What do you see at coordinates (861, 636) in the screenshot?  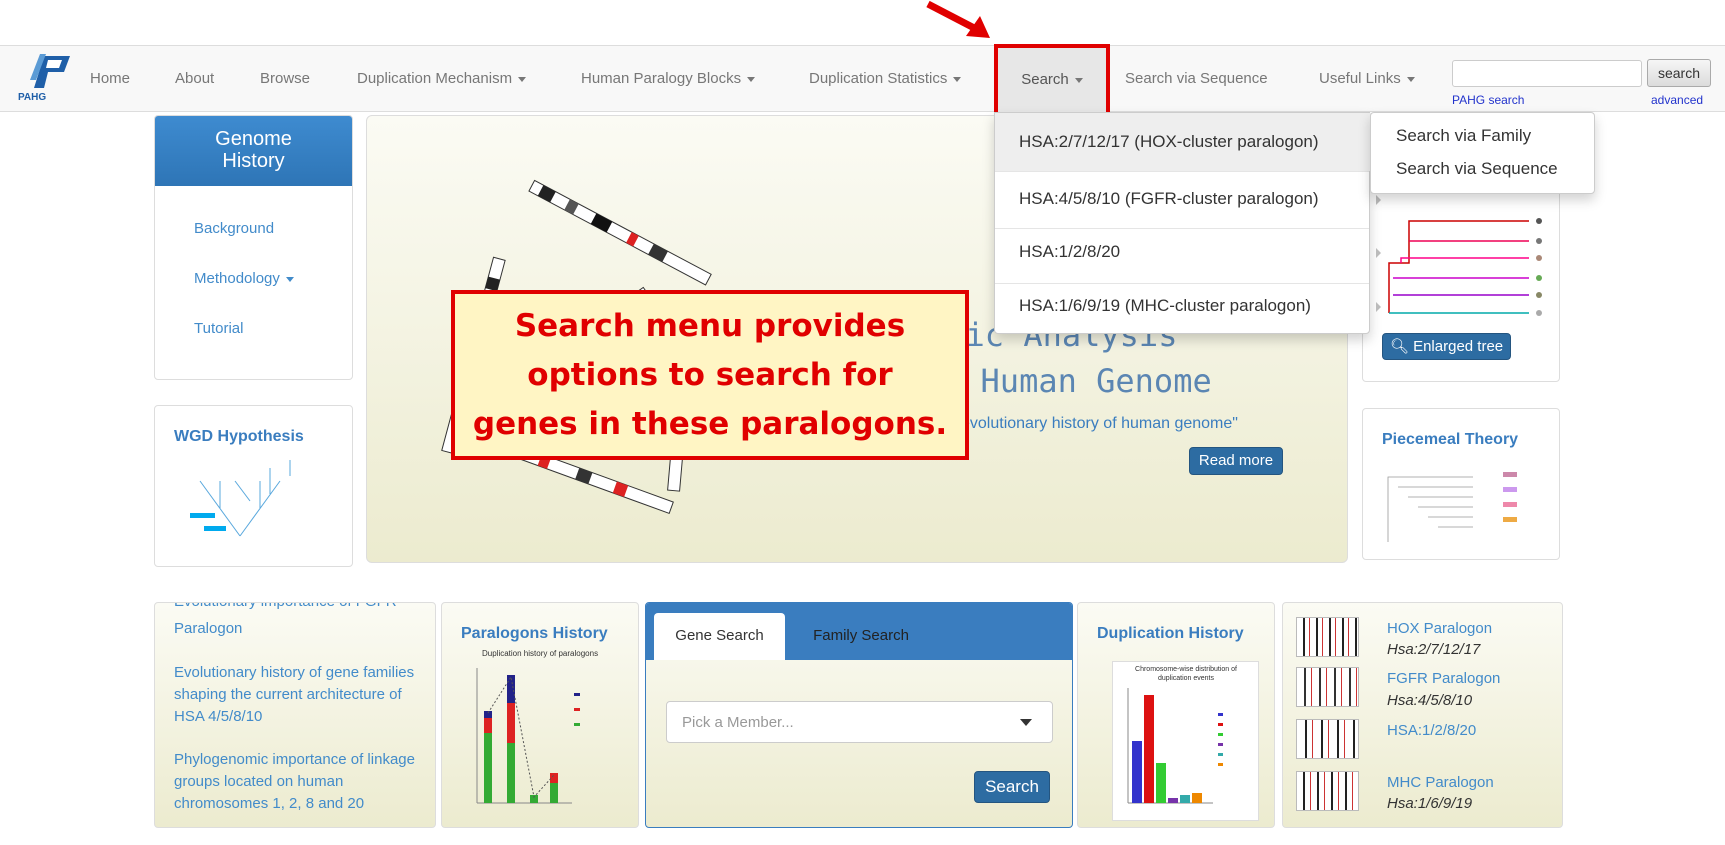 I see `tab-family-search: Family Search` at bounding box center [861, 636].